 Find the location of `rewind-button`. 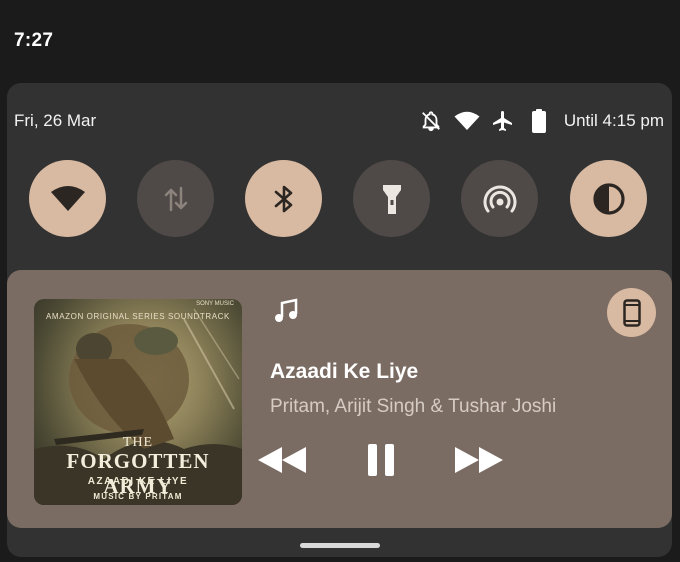

rewind-button is located at coordinates (282, 460).